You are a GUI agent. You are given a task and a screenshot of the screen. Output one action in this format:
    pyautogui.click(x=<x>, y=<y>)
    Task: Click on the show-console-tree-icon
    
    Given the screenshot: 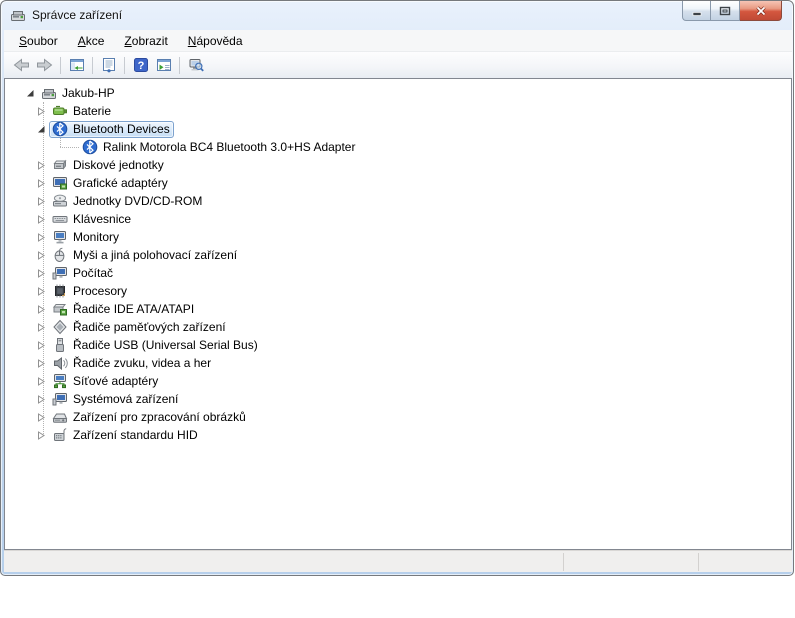 What is the action you would take?
    pyautogui.click(x=76, y=65)
    